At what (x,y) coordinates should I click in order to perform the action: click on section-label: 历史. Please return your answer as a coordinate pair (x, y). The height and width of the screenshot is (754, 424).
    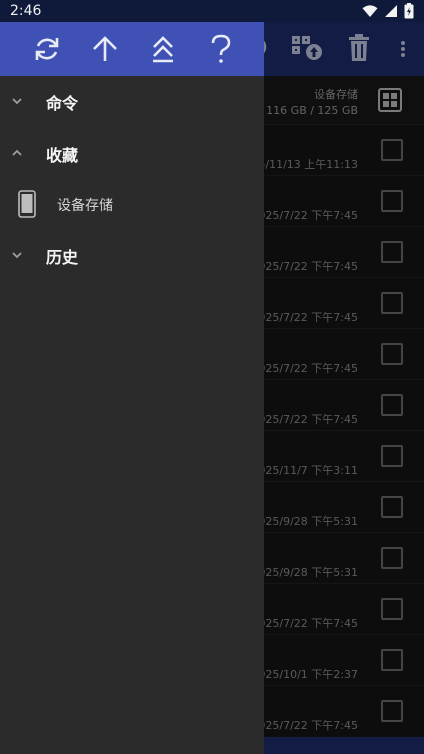
    Looking at the image, I should click on (62, 257).